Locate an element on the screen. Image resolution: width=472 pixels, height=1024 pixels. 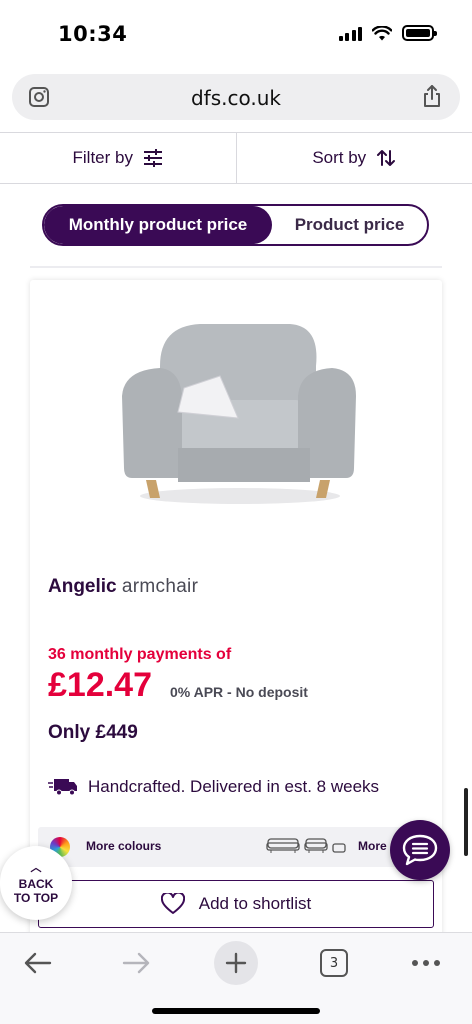
delivery-text: Handcrafted. Delivered in est. 8 weeks is located at coordinates (234, 786).